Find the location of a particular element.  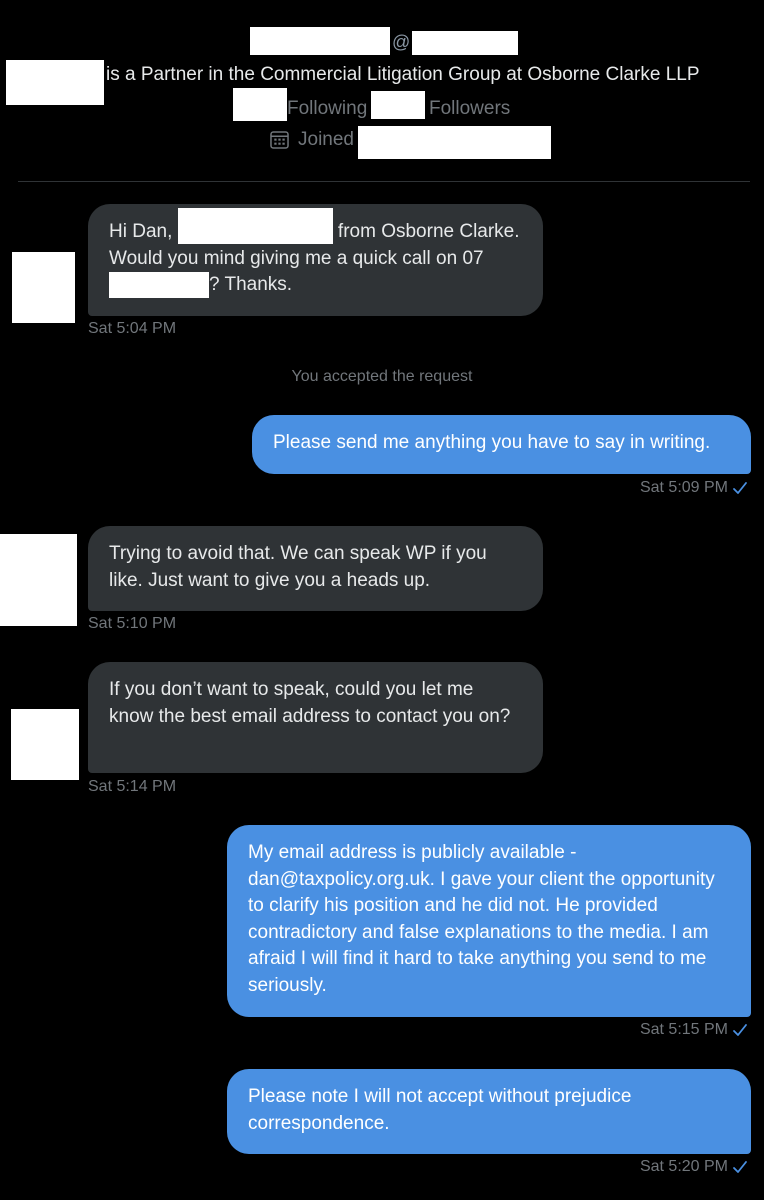

redacted-join-date is located at coordinates (454, 142).